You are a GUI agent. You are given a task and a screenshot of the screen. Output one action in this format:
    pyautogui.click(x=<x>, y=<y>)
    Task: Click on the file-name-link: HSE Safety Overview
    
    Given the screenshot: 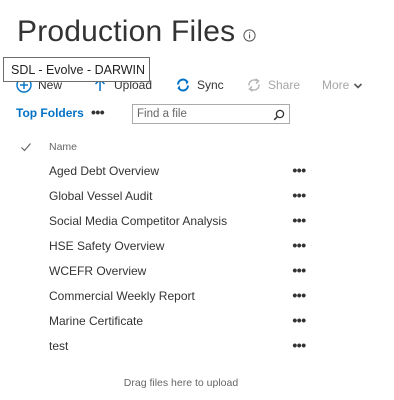 What is the action you would take?
    pyautogui.click(x=106, y=246)
    